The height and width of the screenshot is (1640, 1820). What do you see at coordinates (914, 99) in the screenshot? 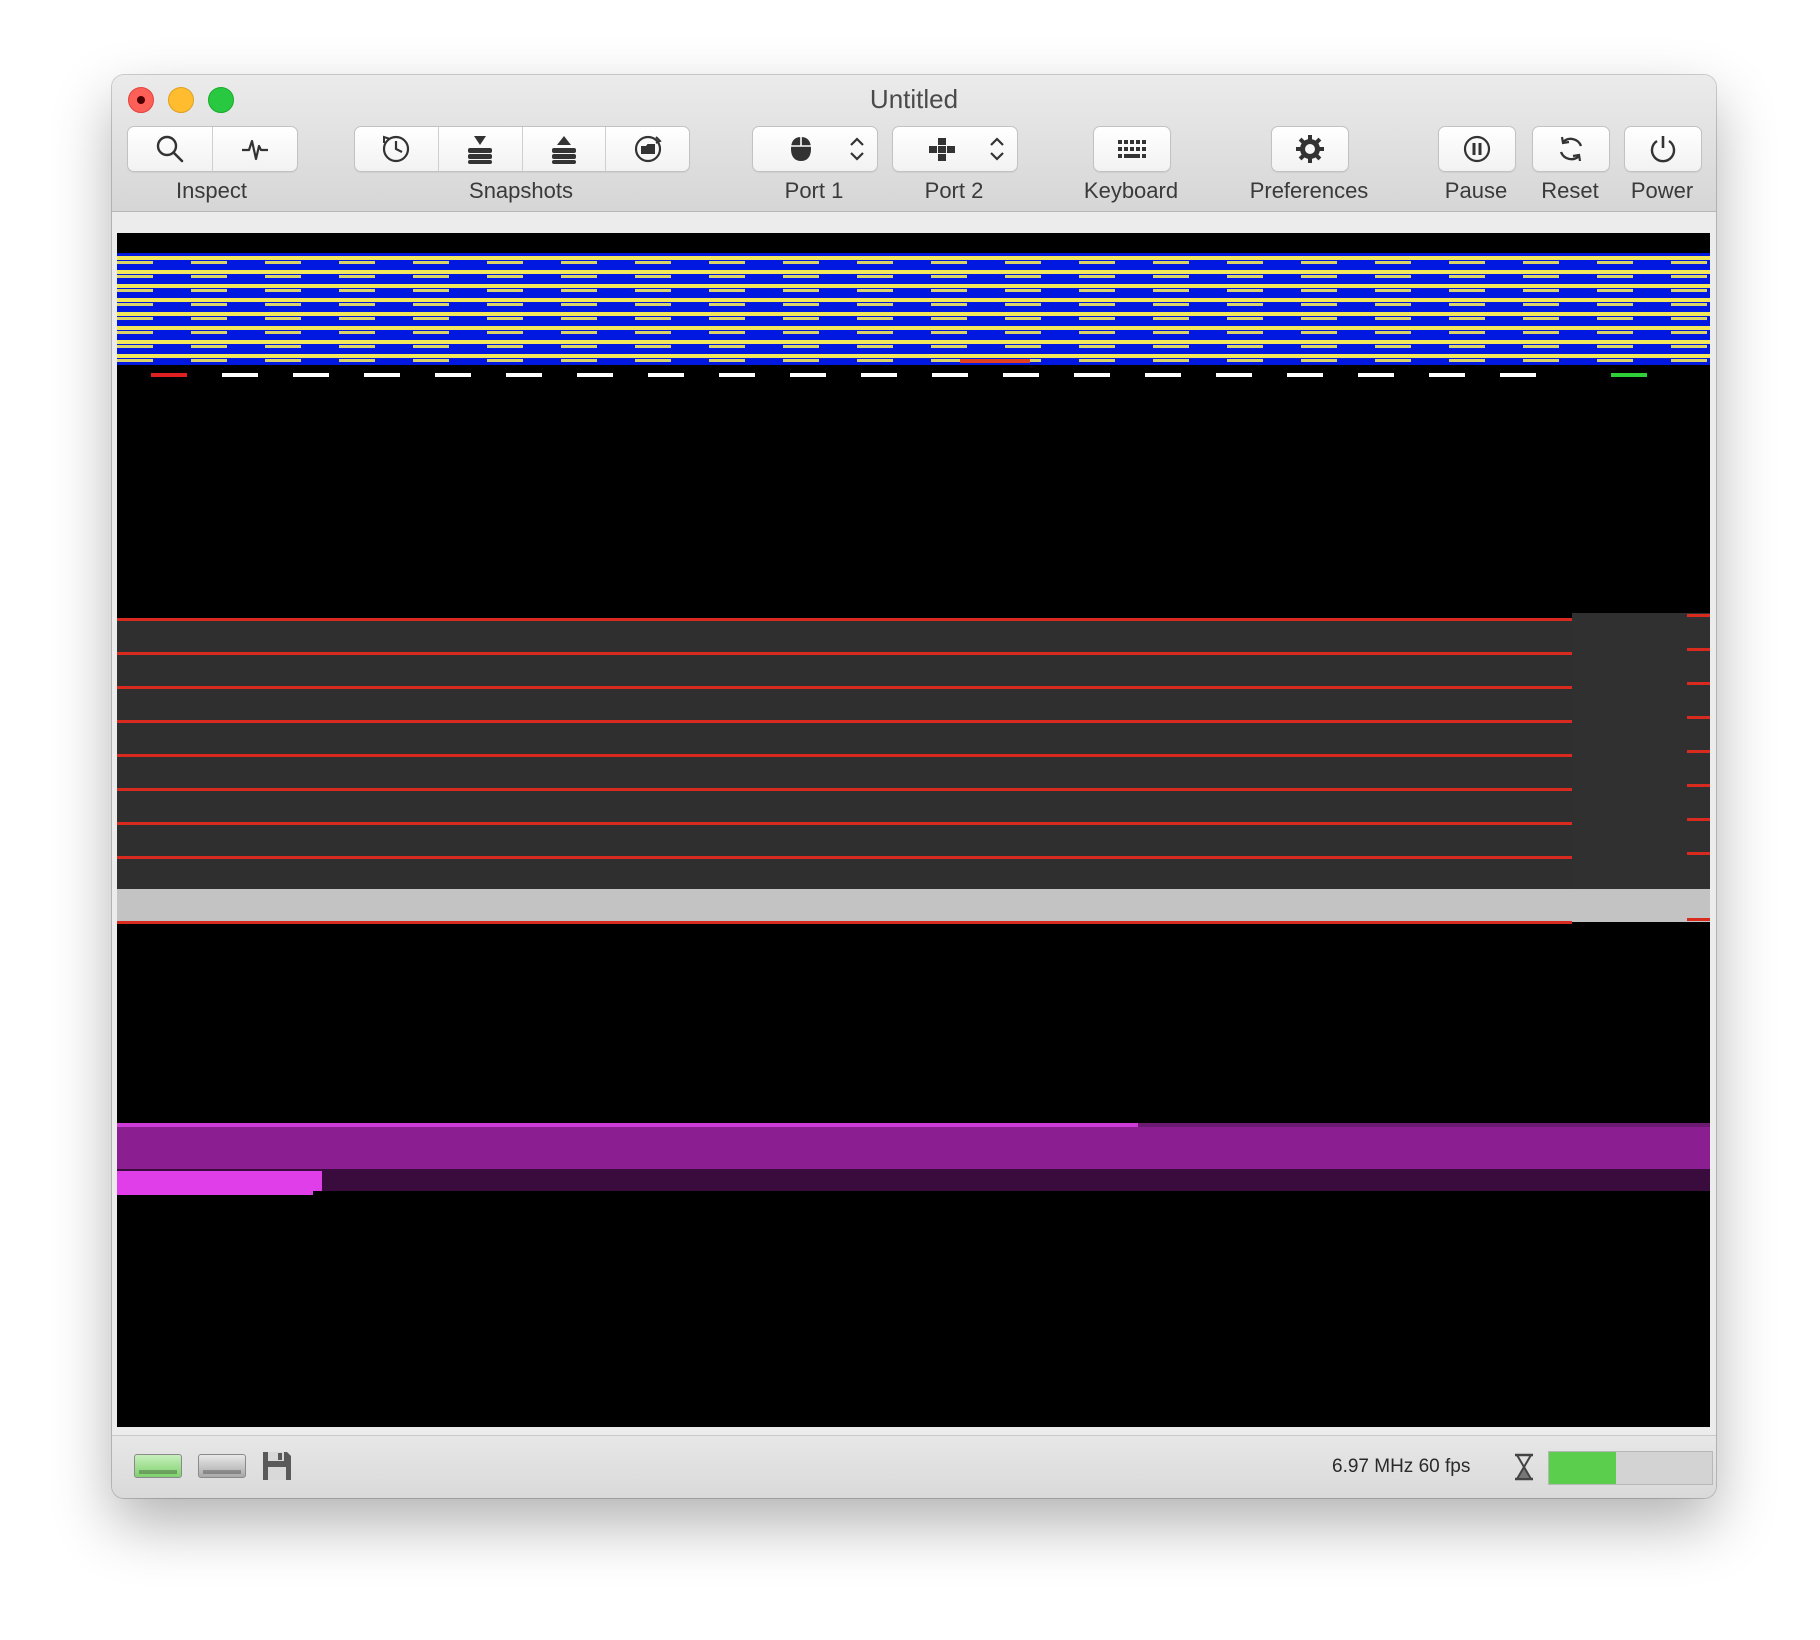
I see `window-title: Untitled` at bounding box center [914, 99].